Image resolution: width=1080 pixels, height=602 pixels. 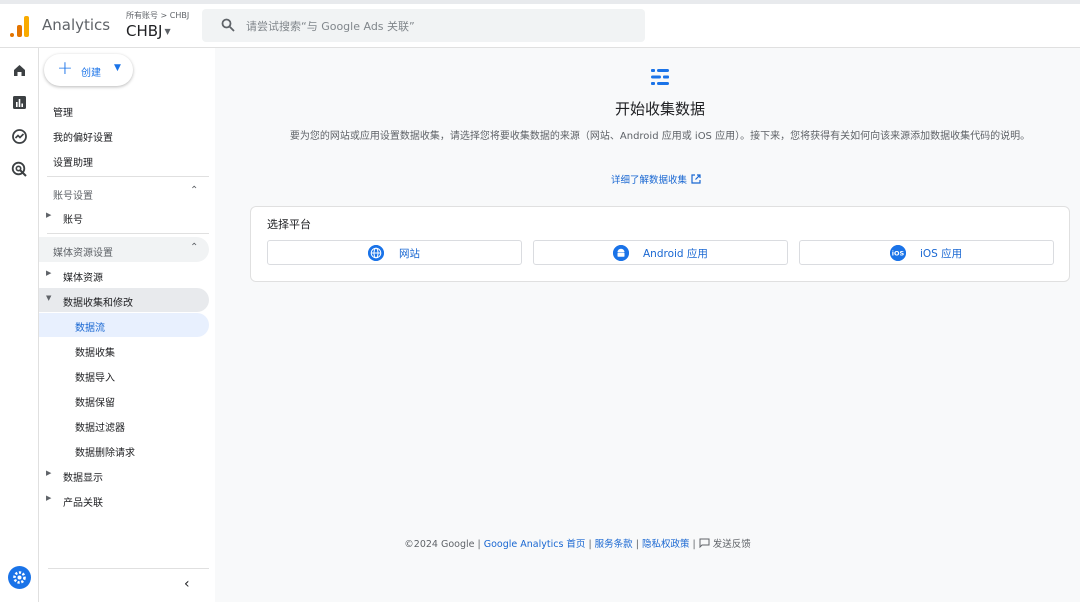 What do you see at coordinates (83, 478) in the screenshot?
I see `item-label: 数据显示` at bounding box center [83, 478].